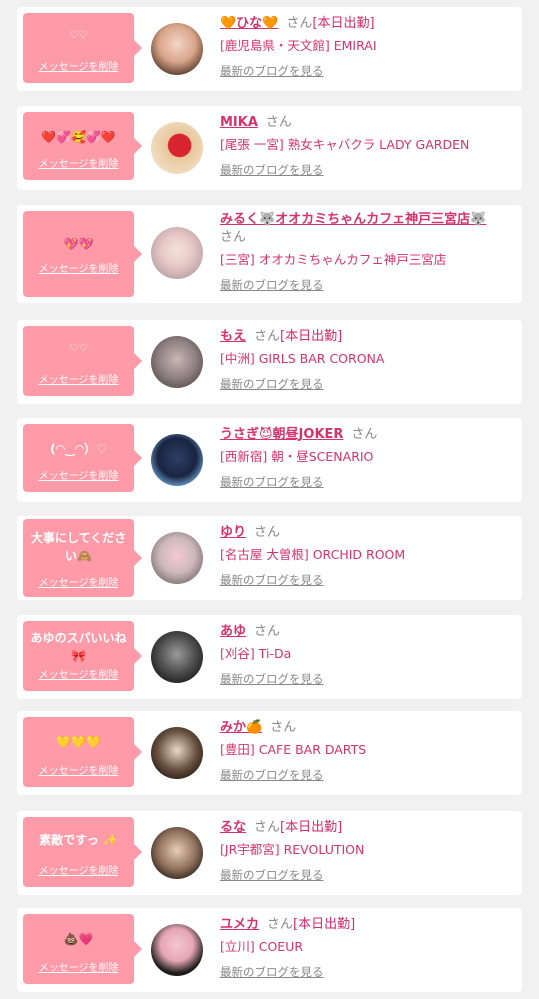  Describe the element at coordinates (82, 146) in the screenshot. I see `message-bubble: ❤️💞🥰💞❤️ メッセージを削除` at that location.